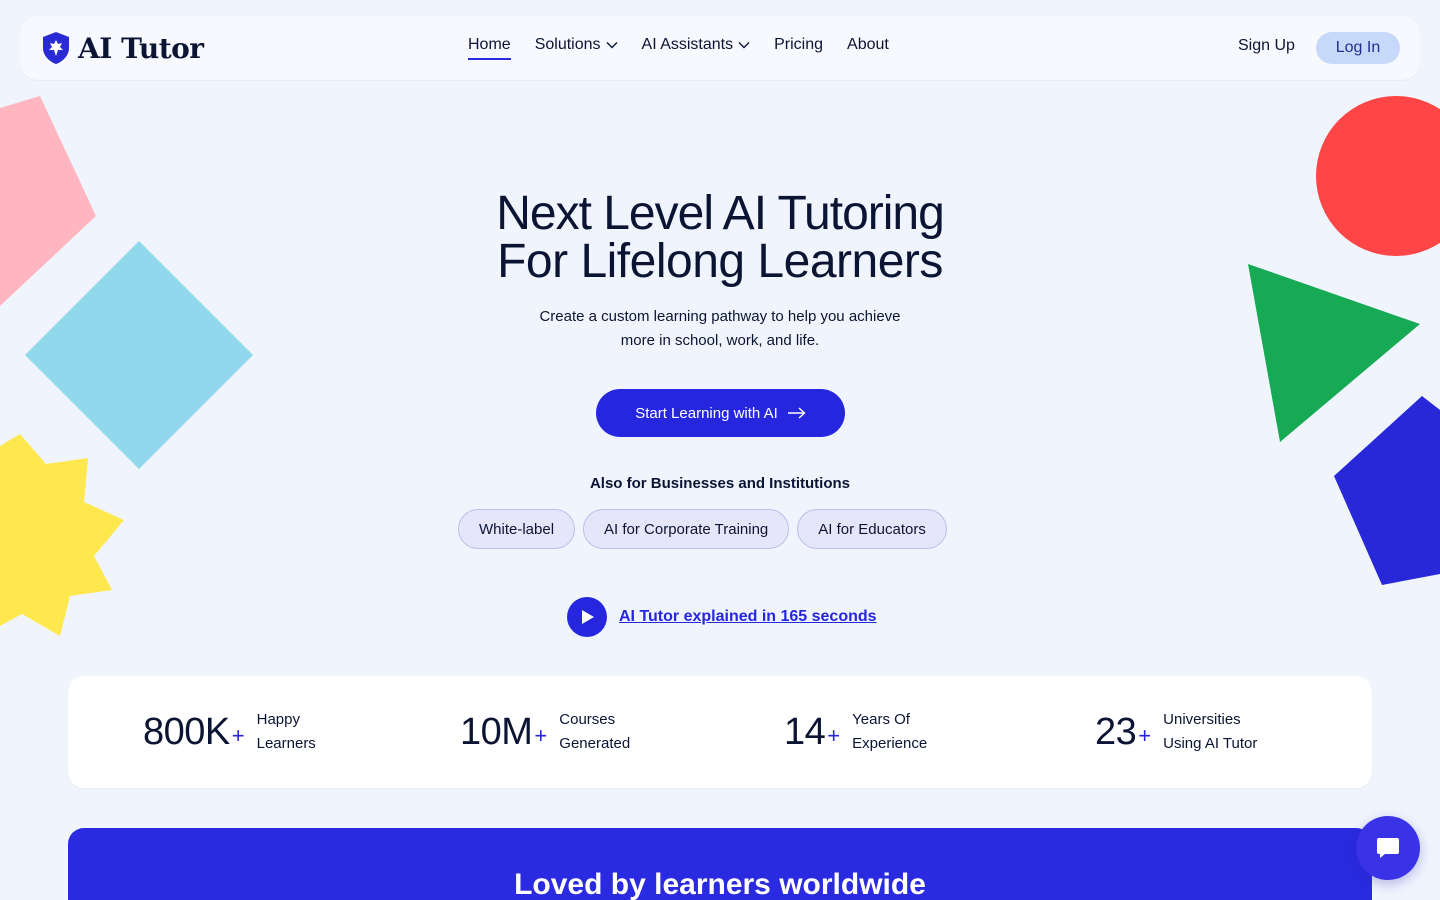 The height and width of the screenshot is (900, 1440). What do you see at coordinates (890, 743) in the screenshot?
I see `stat-label-line2: Experience` at bounding box center [890, 743].